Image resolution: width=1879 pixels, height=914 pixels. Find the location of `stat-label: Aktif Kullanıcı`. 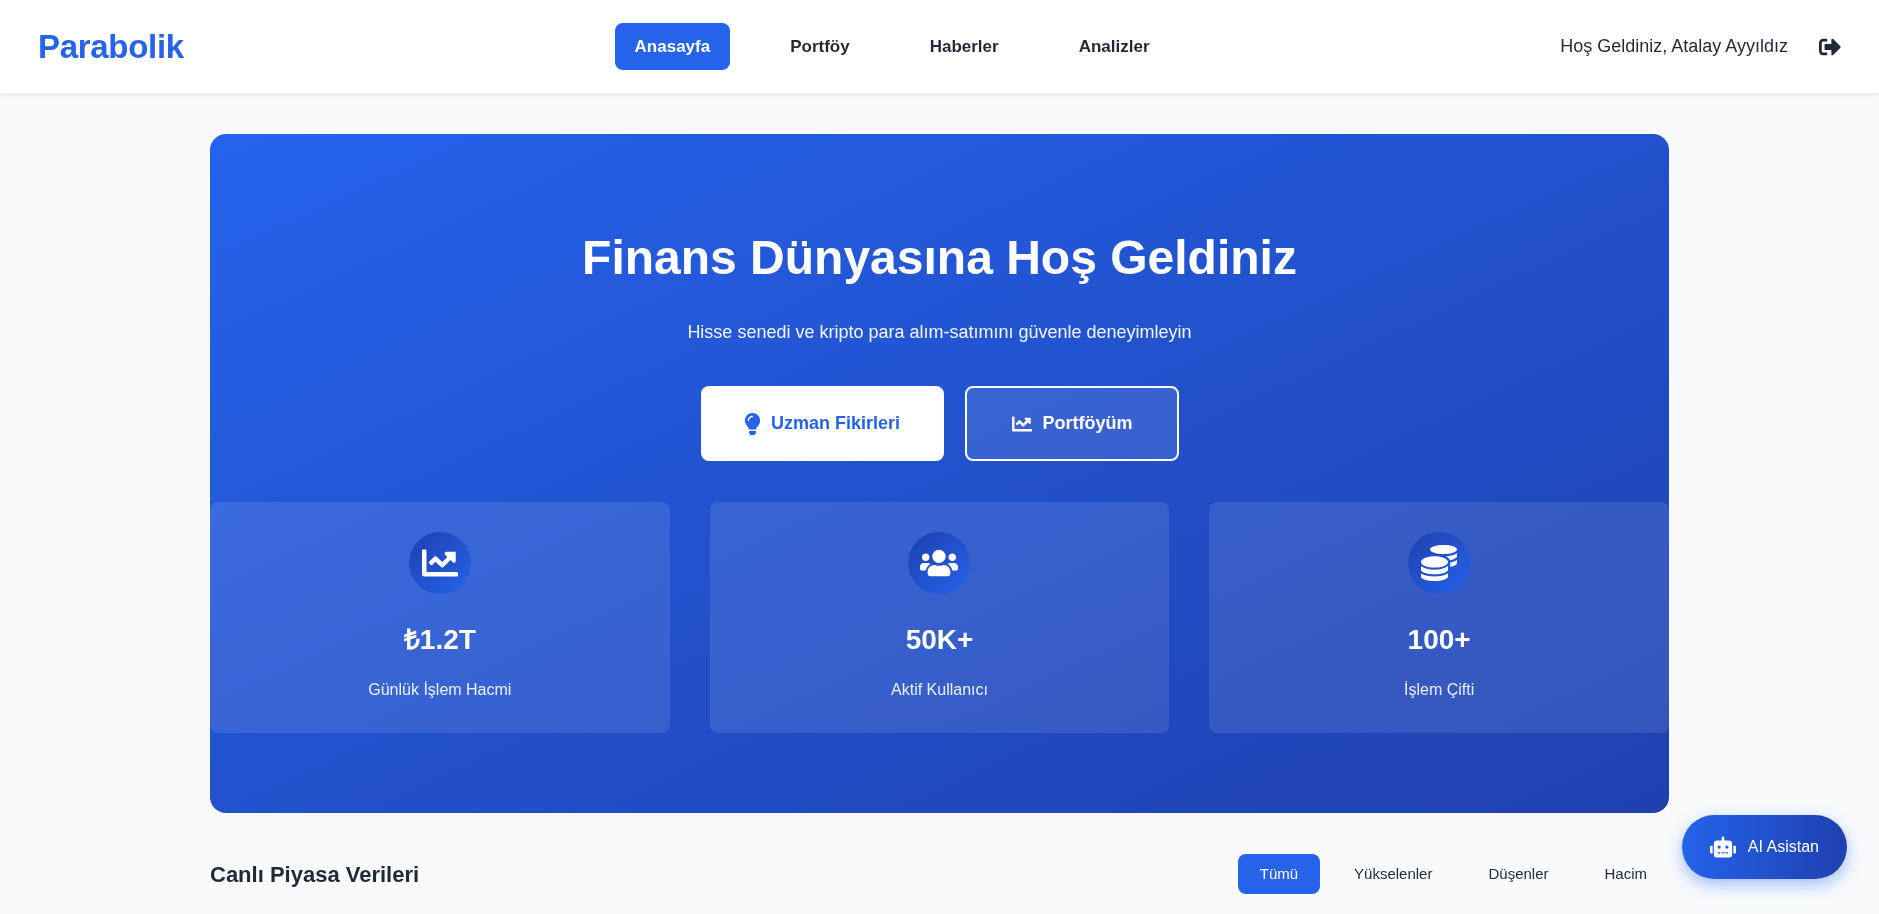

stat-label: Aktif Kullanıcı is located at coordinates (939, 690).